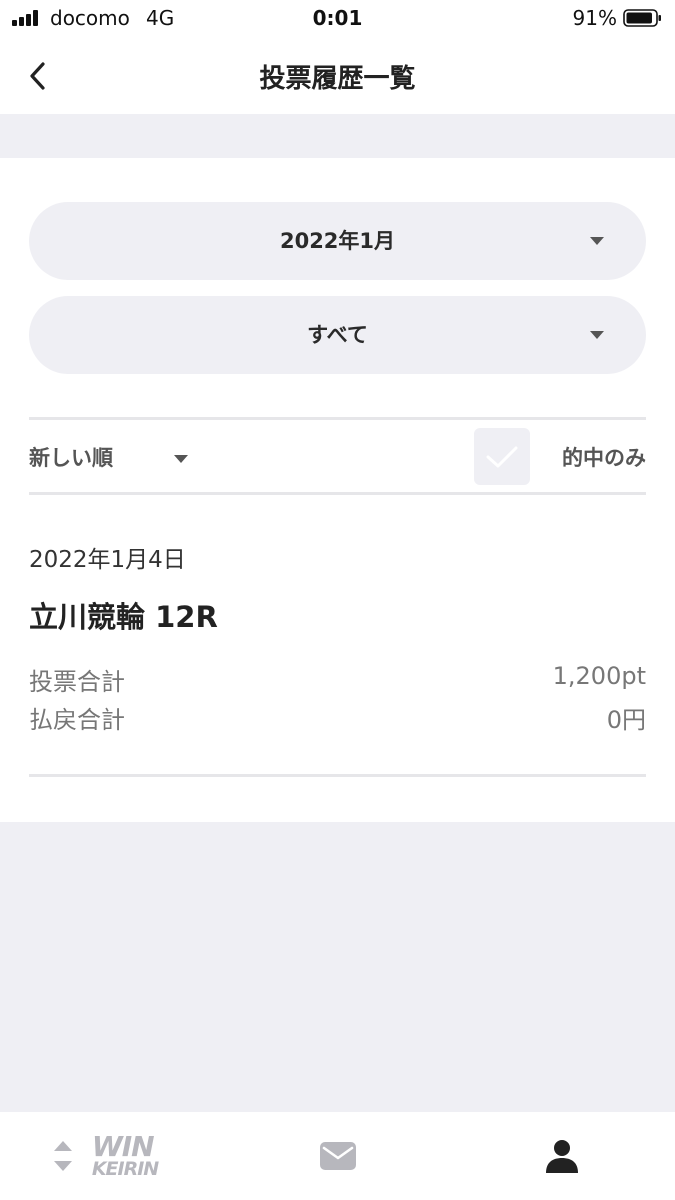 The width and height of the screenshot is (675, 1200). What do you see at coordinates (594, 18) in the screenshot?
I see `battery-percent: 91%` at bounding box center [594, 18].